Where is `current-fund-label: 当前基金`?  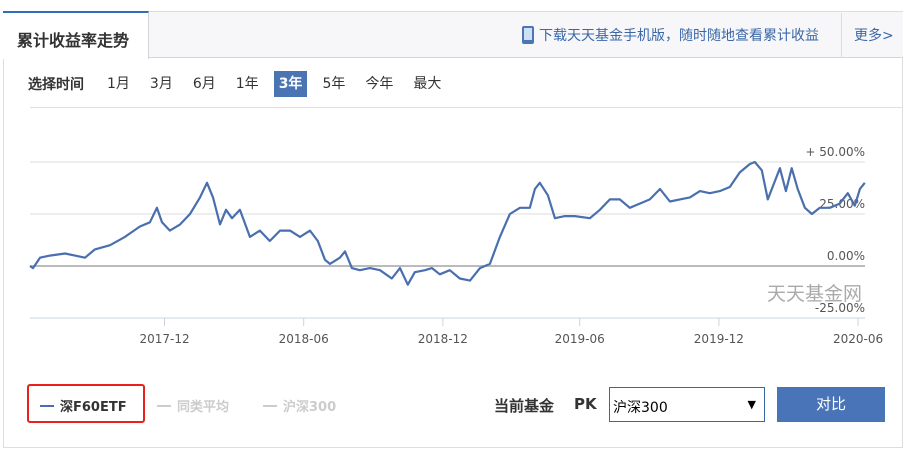
current-fund-label: 当前基金 is located at coordinates (524, 406).